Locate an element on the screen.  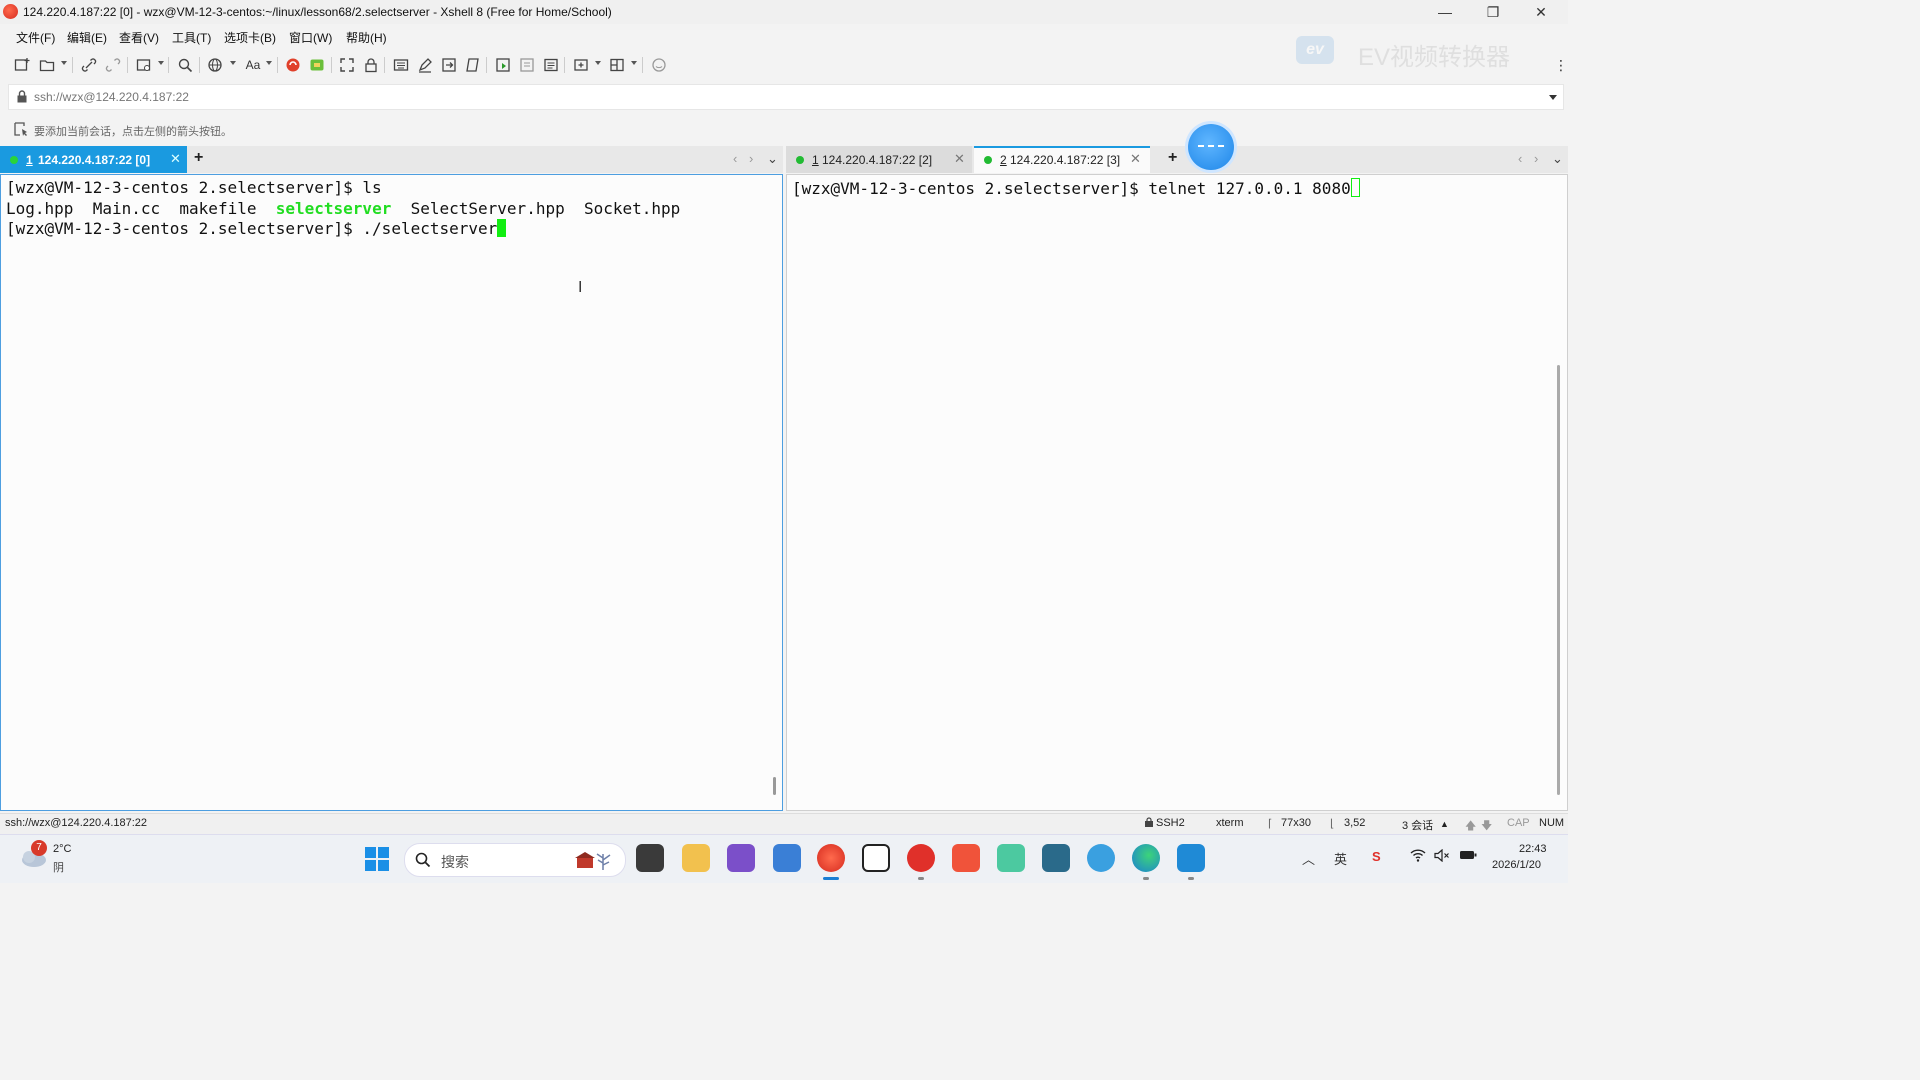
transfer-green-icon is located at coordinates (503, 65).